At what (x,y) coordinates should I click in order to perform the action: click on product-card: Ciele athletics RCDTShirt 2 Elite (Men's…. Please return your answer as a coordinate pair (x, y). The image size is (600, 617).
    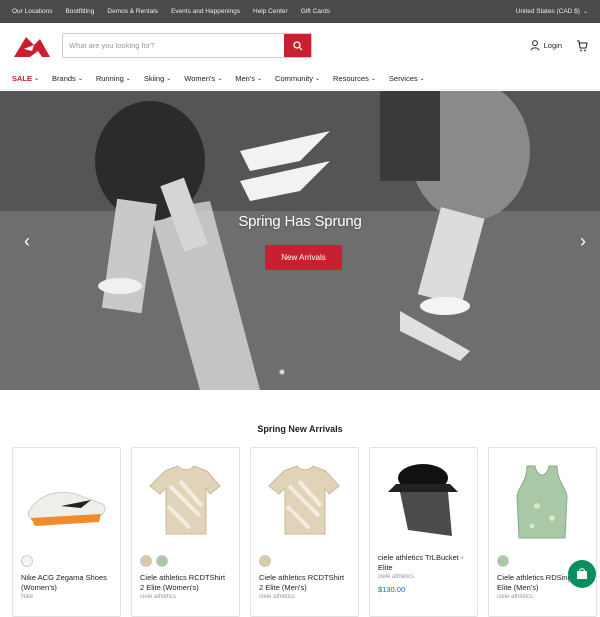
    Looking at the image, I should click on (304, 532).